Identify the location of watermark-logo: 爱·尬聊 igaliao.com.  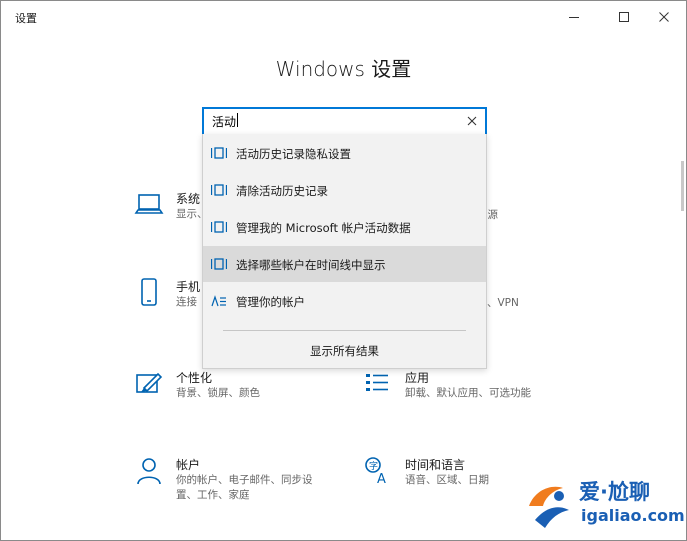
(603, 504).